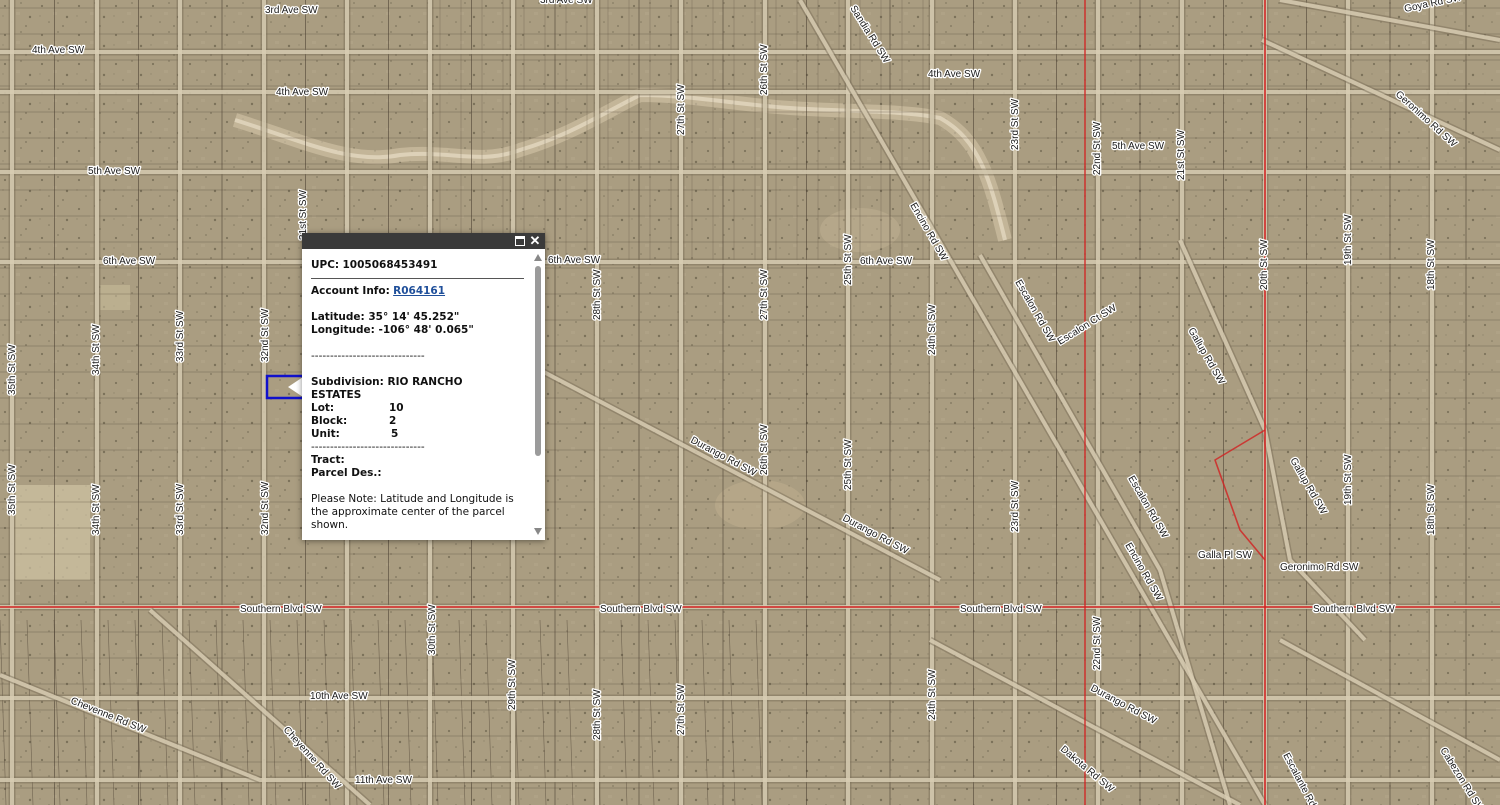  I want to click on latitude-text: Latitude: 35° 14' 45.252", so click(385, 317).